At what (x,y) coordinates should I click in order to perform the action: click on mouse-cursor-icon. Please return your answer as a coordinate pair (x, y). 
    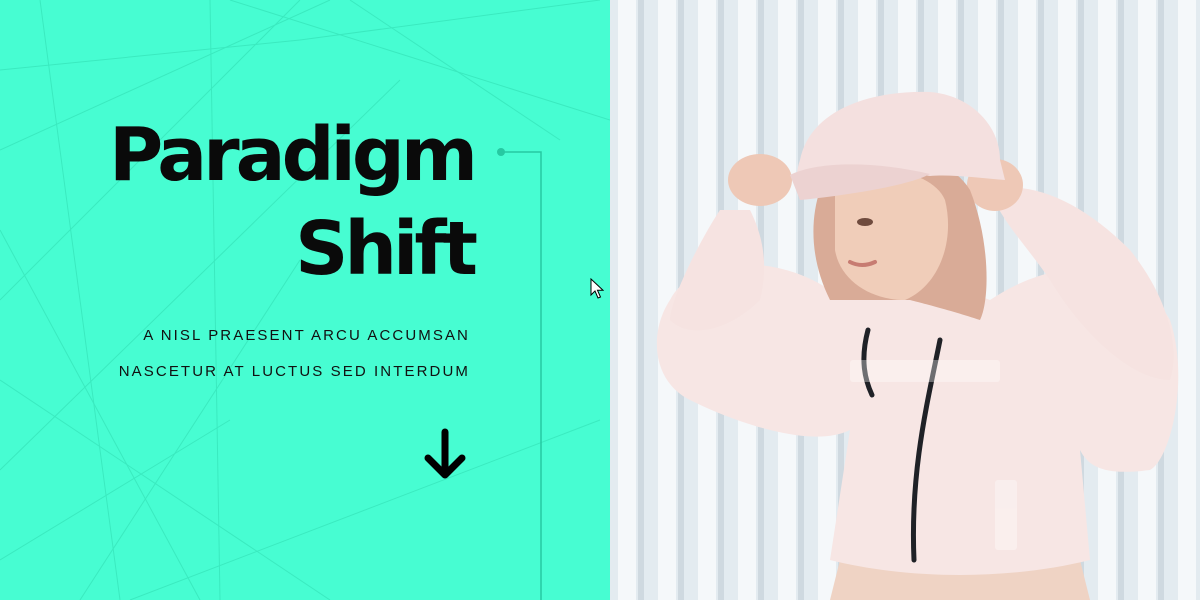
    Looking at the image, I should click on (597, 288).